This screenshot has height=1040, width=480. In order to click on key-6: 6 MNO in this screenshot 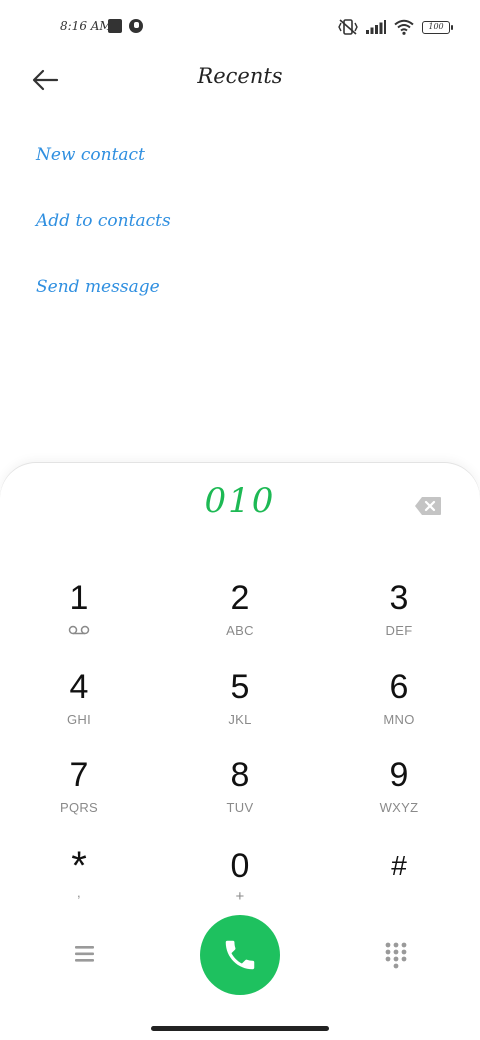, I will do `click(399, 701)`.